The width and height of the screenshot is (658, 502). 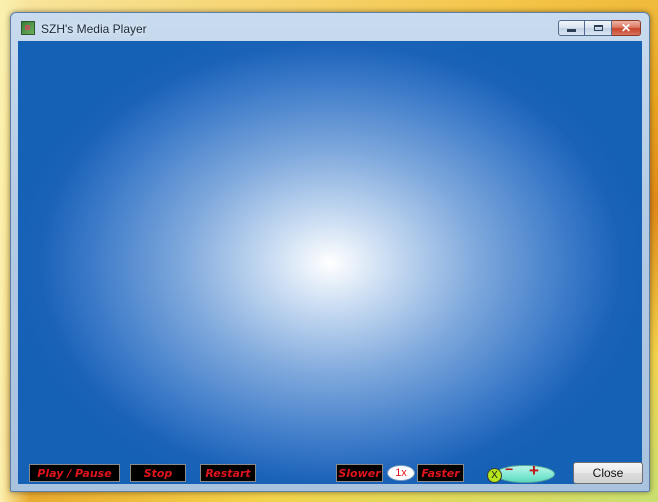 I want to click on minimize-button, so click(x=571, y=28).